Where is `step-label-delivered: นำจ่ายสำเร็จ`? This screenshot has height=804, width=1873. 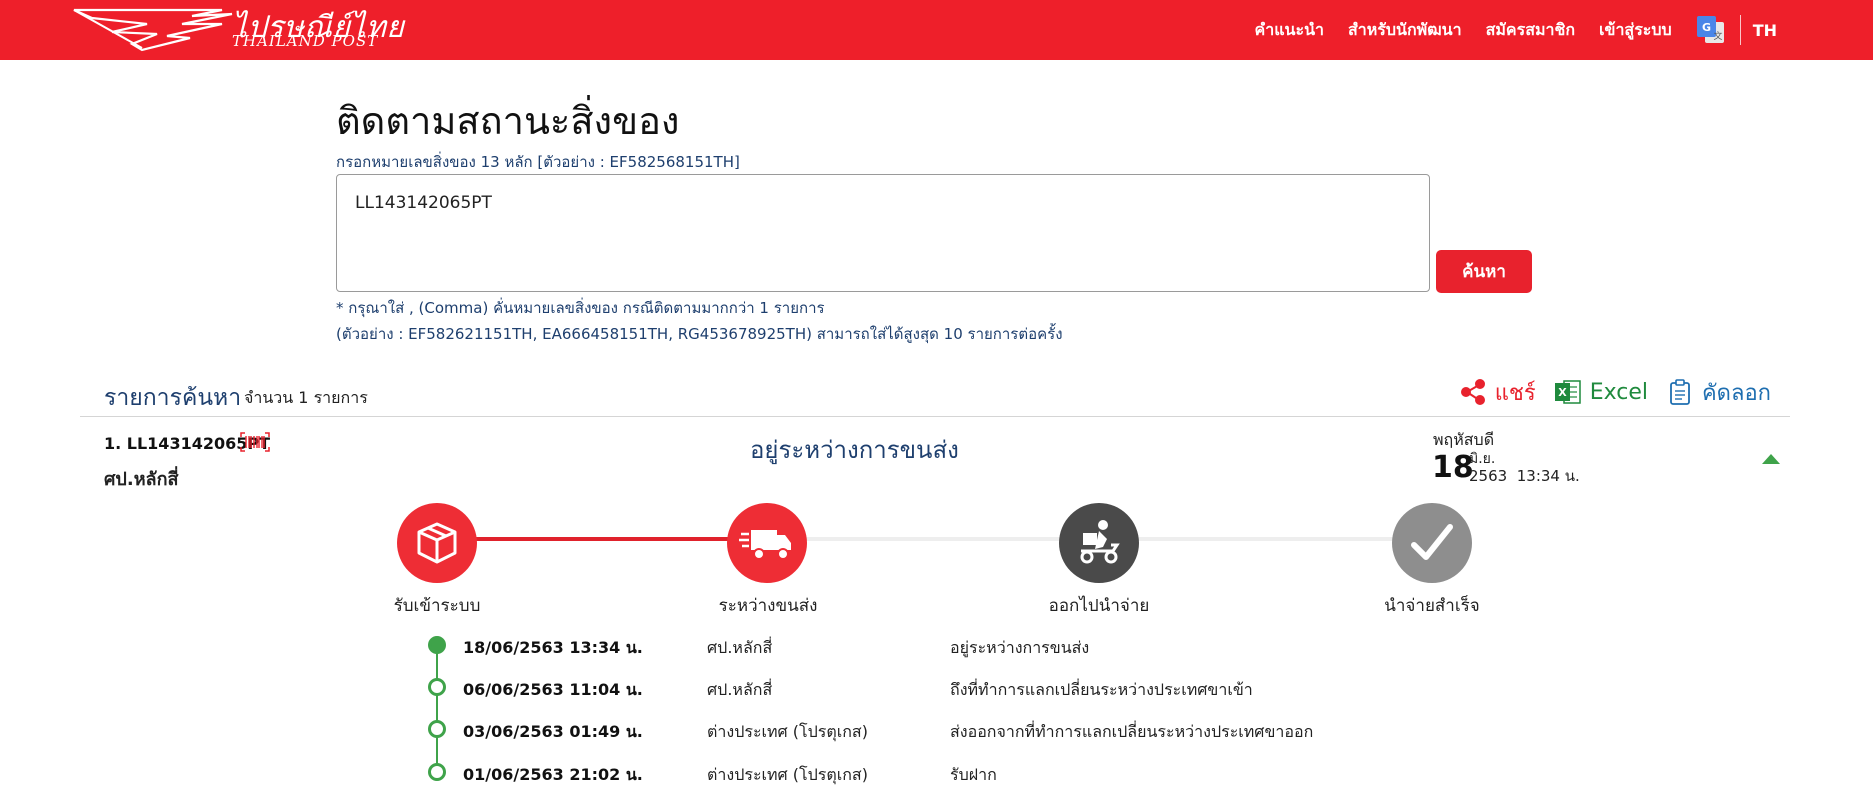
step-label-delivered: นำจ่ายสำเร็จ is located at coordinates (1432, 606).